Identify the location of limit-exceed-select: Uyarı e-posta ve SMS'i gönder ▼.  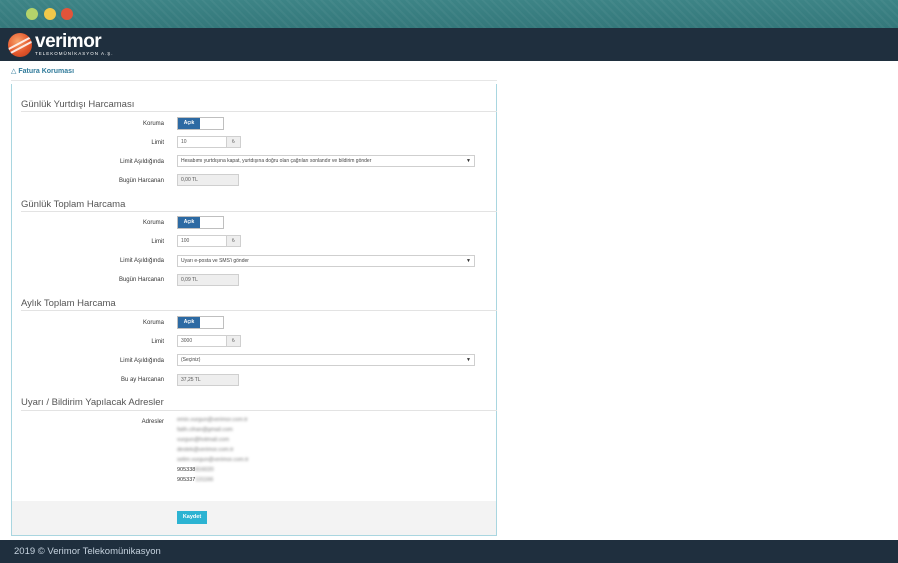
(326, 261).